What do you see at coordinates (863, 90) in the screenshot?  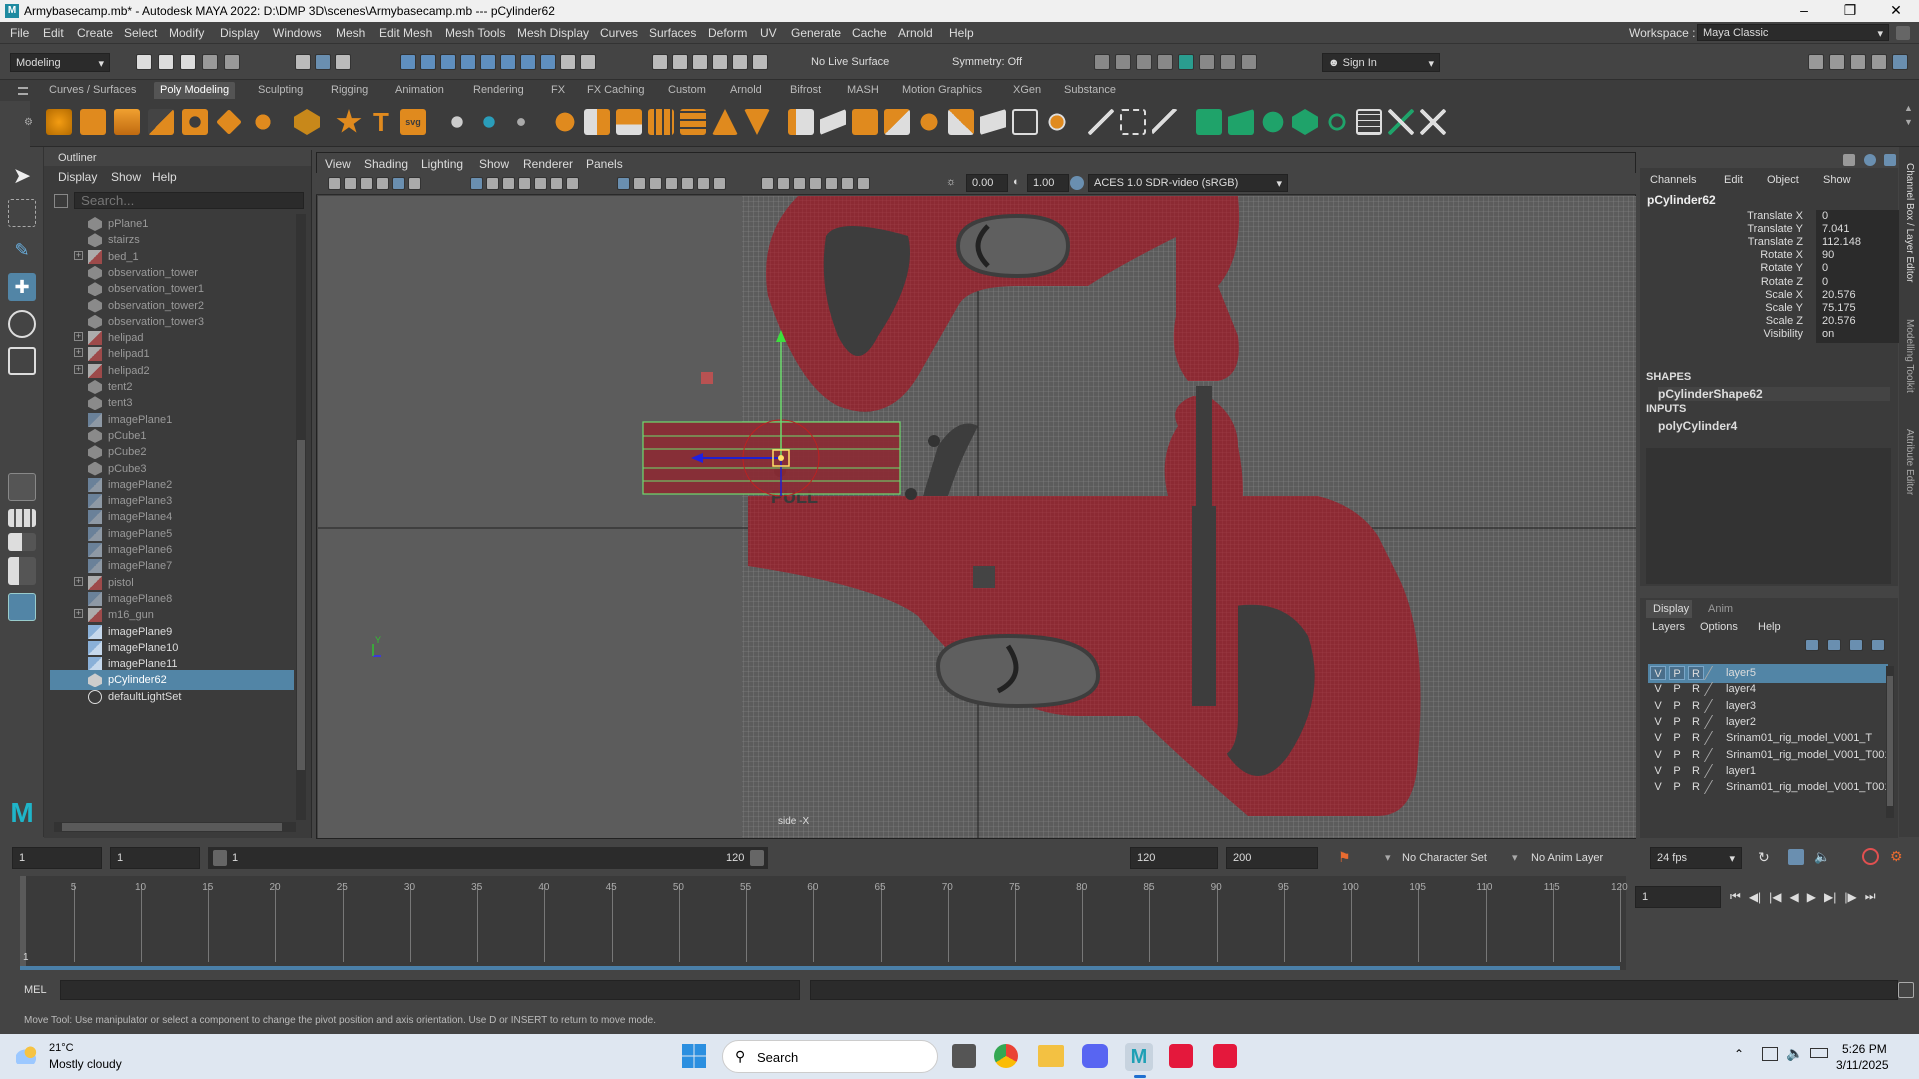 I see `shelf-tab-mash: MASH` at bounding box center [863, 90].